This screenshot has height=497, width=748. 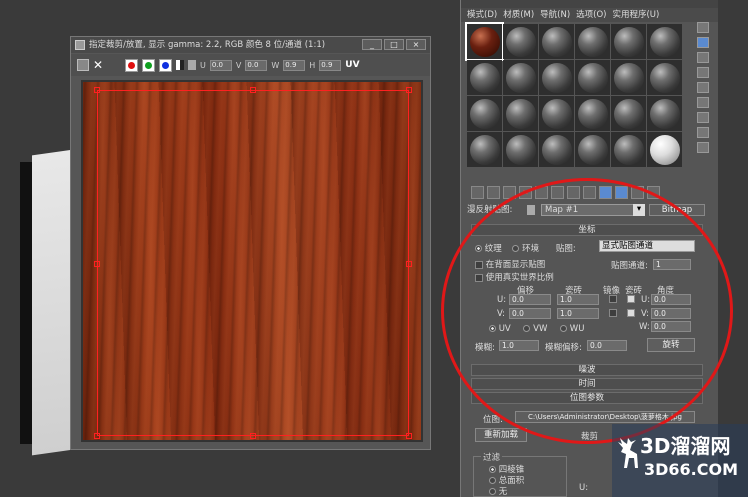 I want to click on green-channel-toggle, so click(x=148, y=65).